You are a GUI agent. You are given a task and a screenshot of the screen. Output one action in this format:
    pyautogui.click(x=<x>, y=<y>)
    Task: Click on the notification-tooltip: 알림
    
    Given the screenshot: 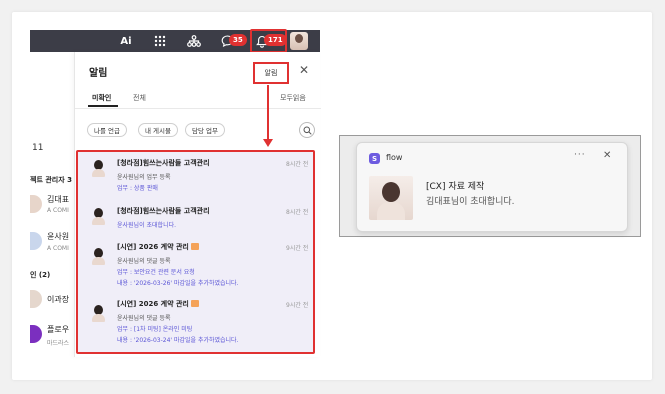 What is the action you would take?
    pyautogui.click(x=271, y=73)
    